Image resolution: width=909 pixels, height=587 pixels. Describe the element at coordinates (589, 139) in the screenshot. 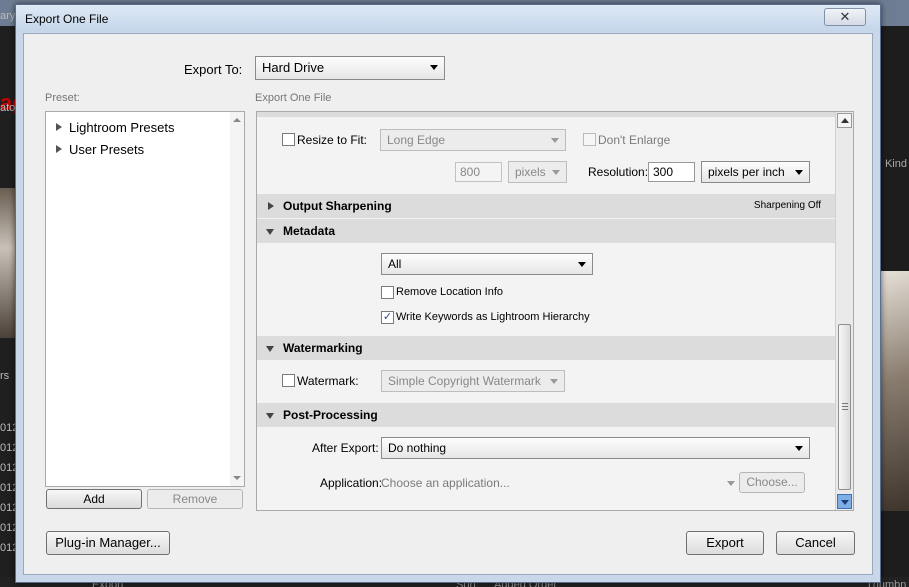

I see `dont-enlarge-checkbox` at that location.